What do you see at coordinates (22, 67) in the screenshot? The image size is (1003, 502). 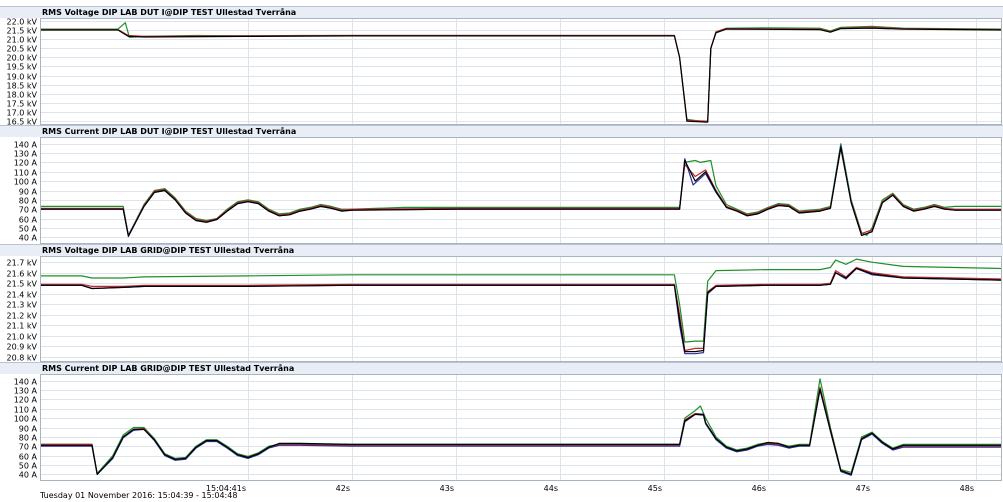 I see `y-tick-label: 19.5 kV` at bounding box center [22, 67].